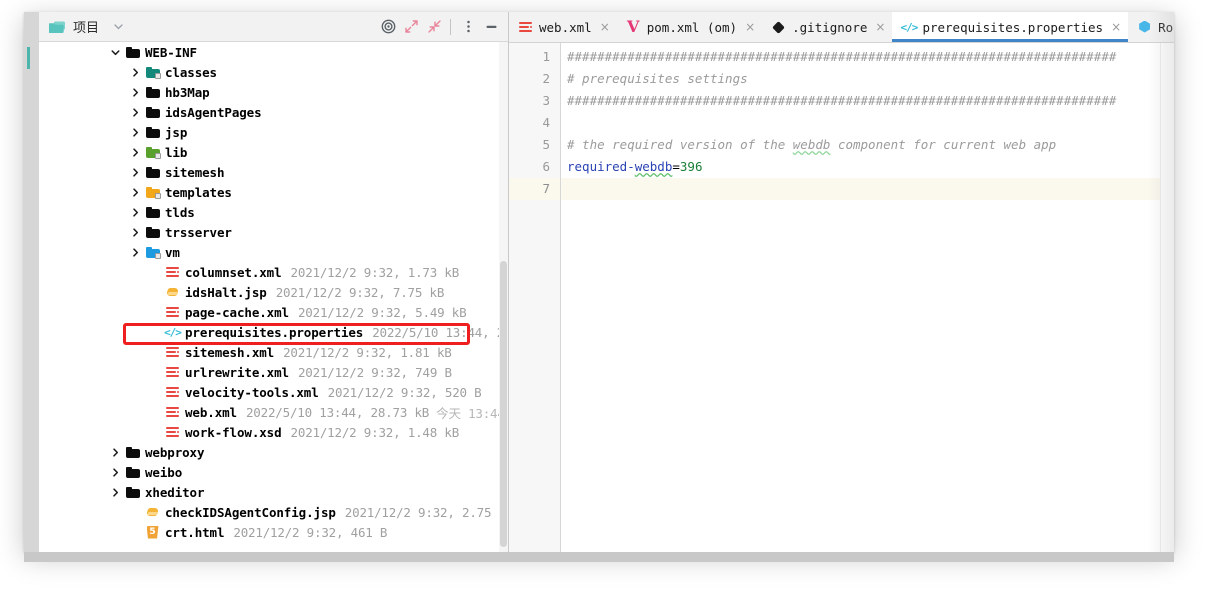  What do you see at coordinates (535, 297) in the screenshot?
I see `editor-line-number-gutter: 1 2 3 4 5 6 7` at bounding box center [535, 297].